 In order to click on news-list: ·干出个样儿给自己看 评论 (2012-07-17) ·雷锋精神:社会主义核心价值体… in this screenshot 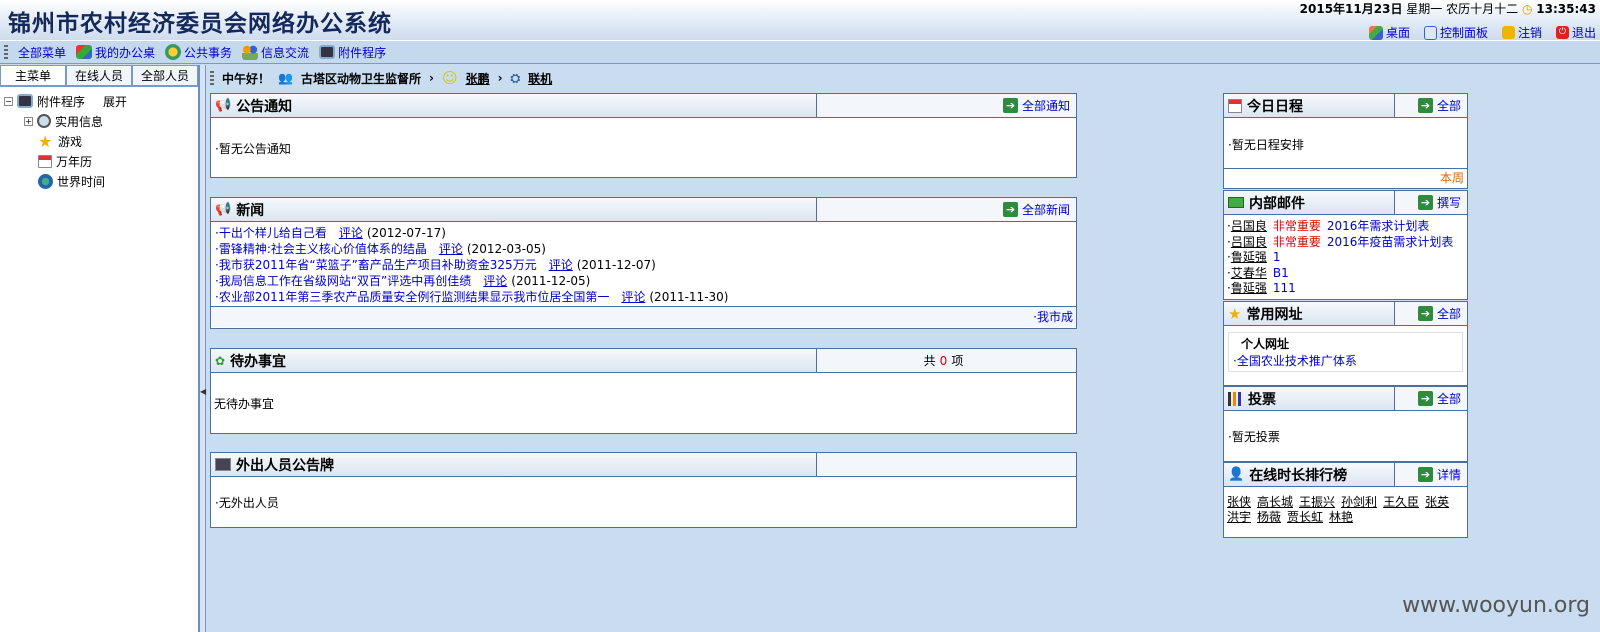, I will do `click(643, 264)`.